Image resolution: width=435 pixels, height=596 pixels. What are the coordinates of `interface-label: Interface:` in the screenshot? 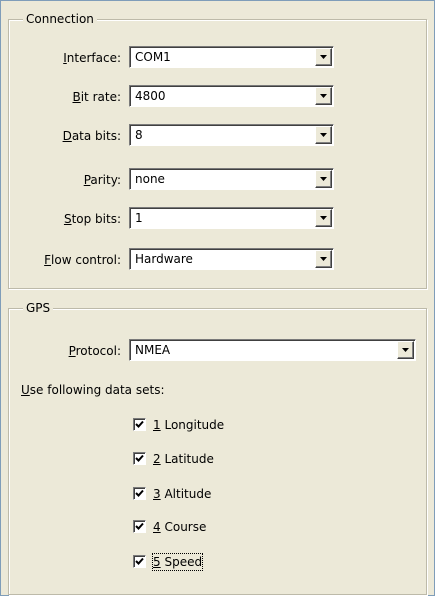 It's located at (92, 58).